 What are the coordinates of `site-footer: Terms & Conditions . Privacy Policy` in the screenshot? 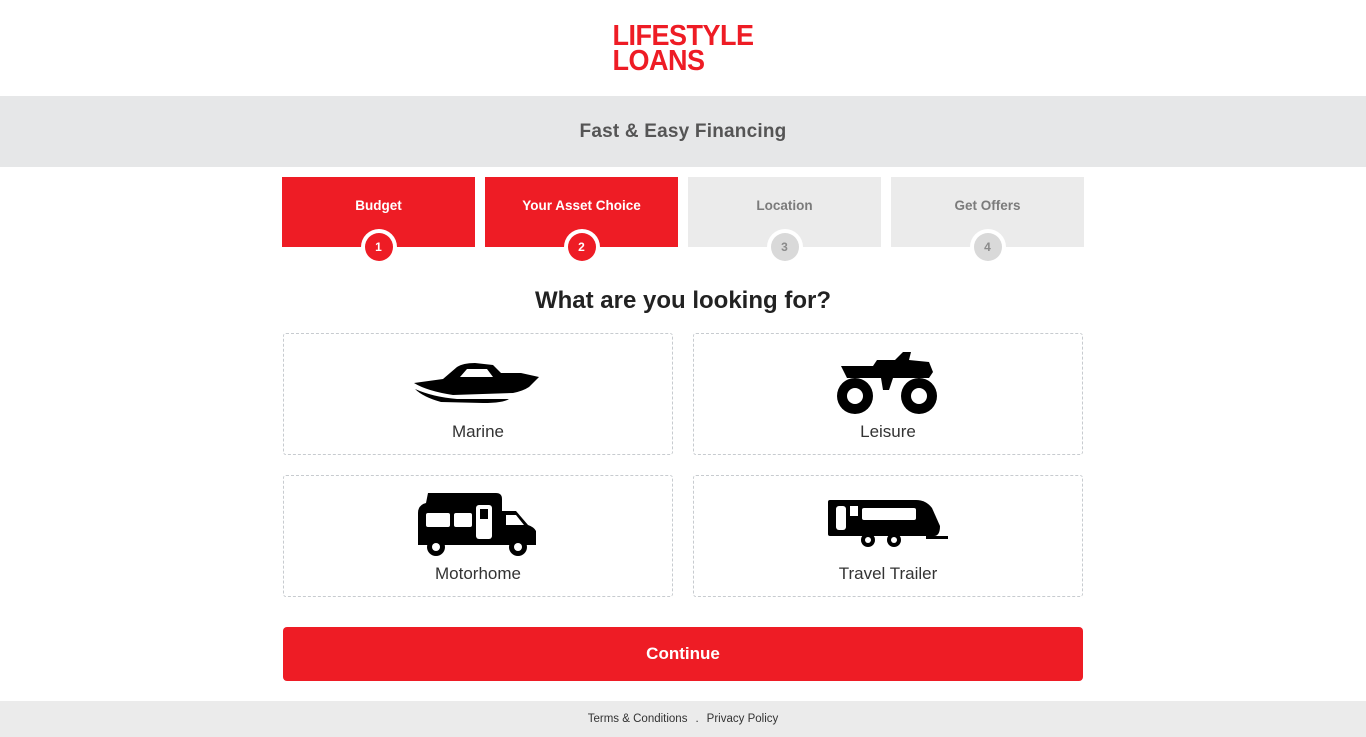 It's located at (683, 719).